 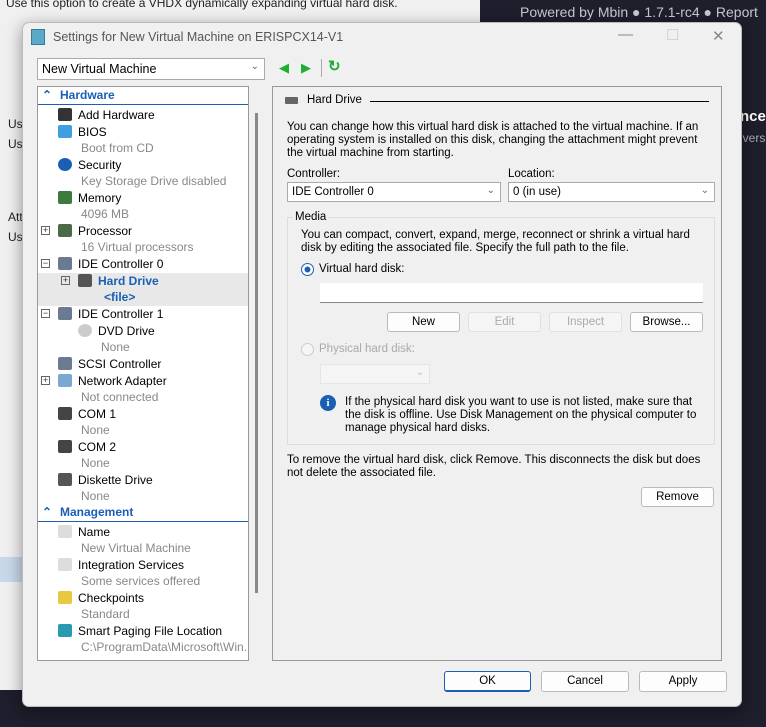 What do you see at coordinates (487, 681) in the screenshot?
I see `ok-button: OK` at bounding box center [487, 681].